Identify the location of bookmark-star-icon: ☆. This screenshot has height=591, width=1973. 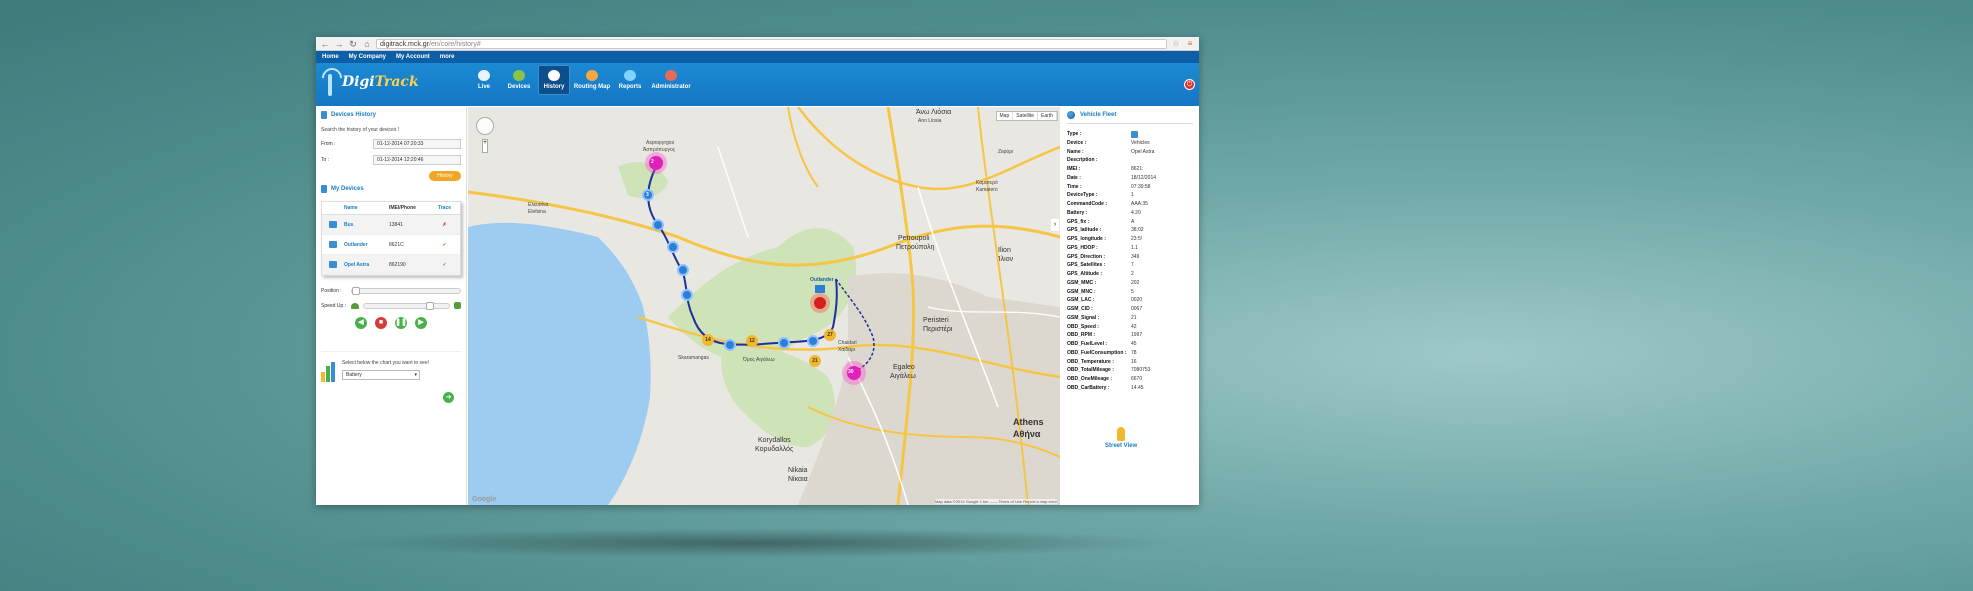
(1176, 43).